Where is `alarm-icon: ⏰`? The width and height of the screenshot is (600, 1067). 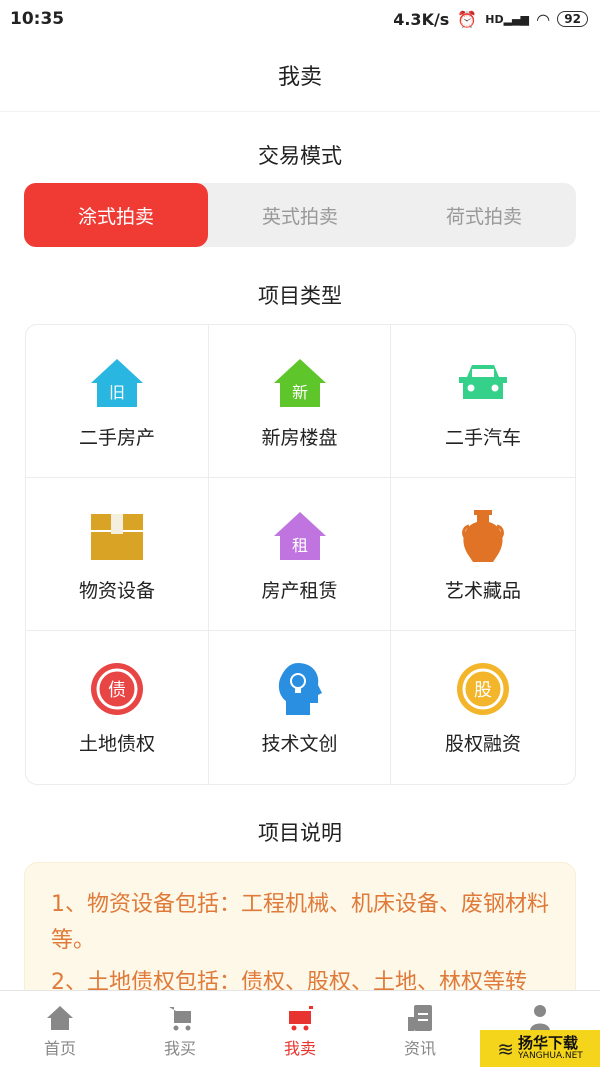
alarm-icon: ⏰ is located at coordinates (467, 19).